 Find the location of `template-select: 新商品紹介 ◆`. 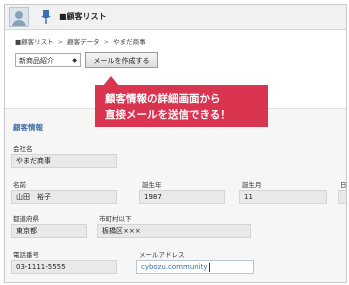

template-select: 新商品紹介 ◆ is located at coordinates (48, 60).